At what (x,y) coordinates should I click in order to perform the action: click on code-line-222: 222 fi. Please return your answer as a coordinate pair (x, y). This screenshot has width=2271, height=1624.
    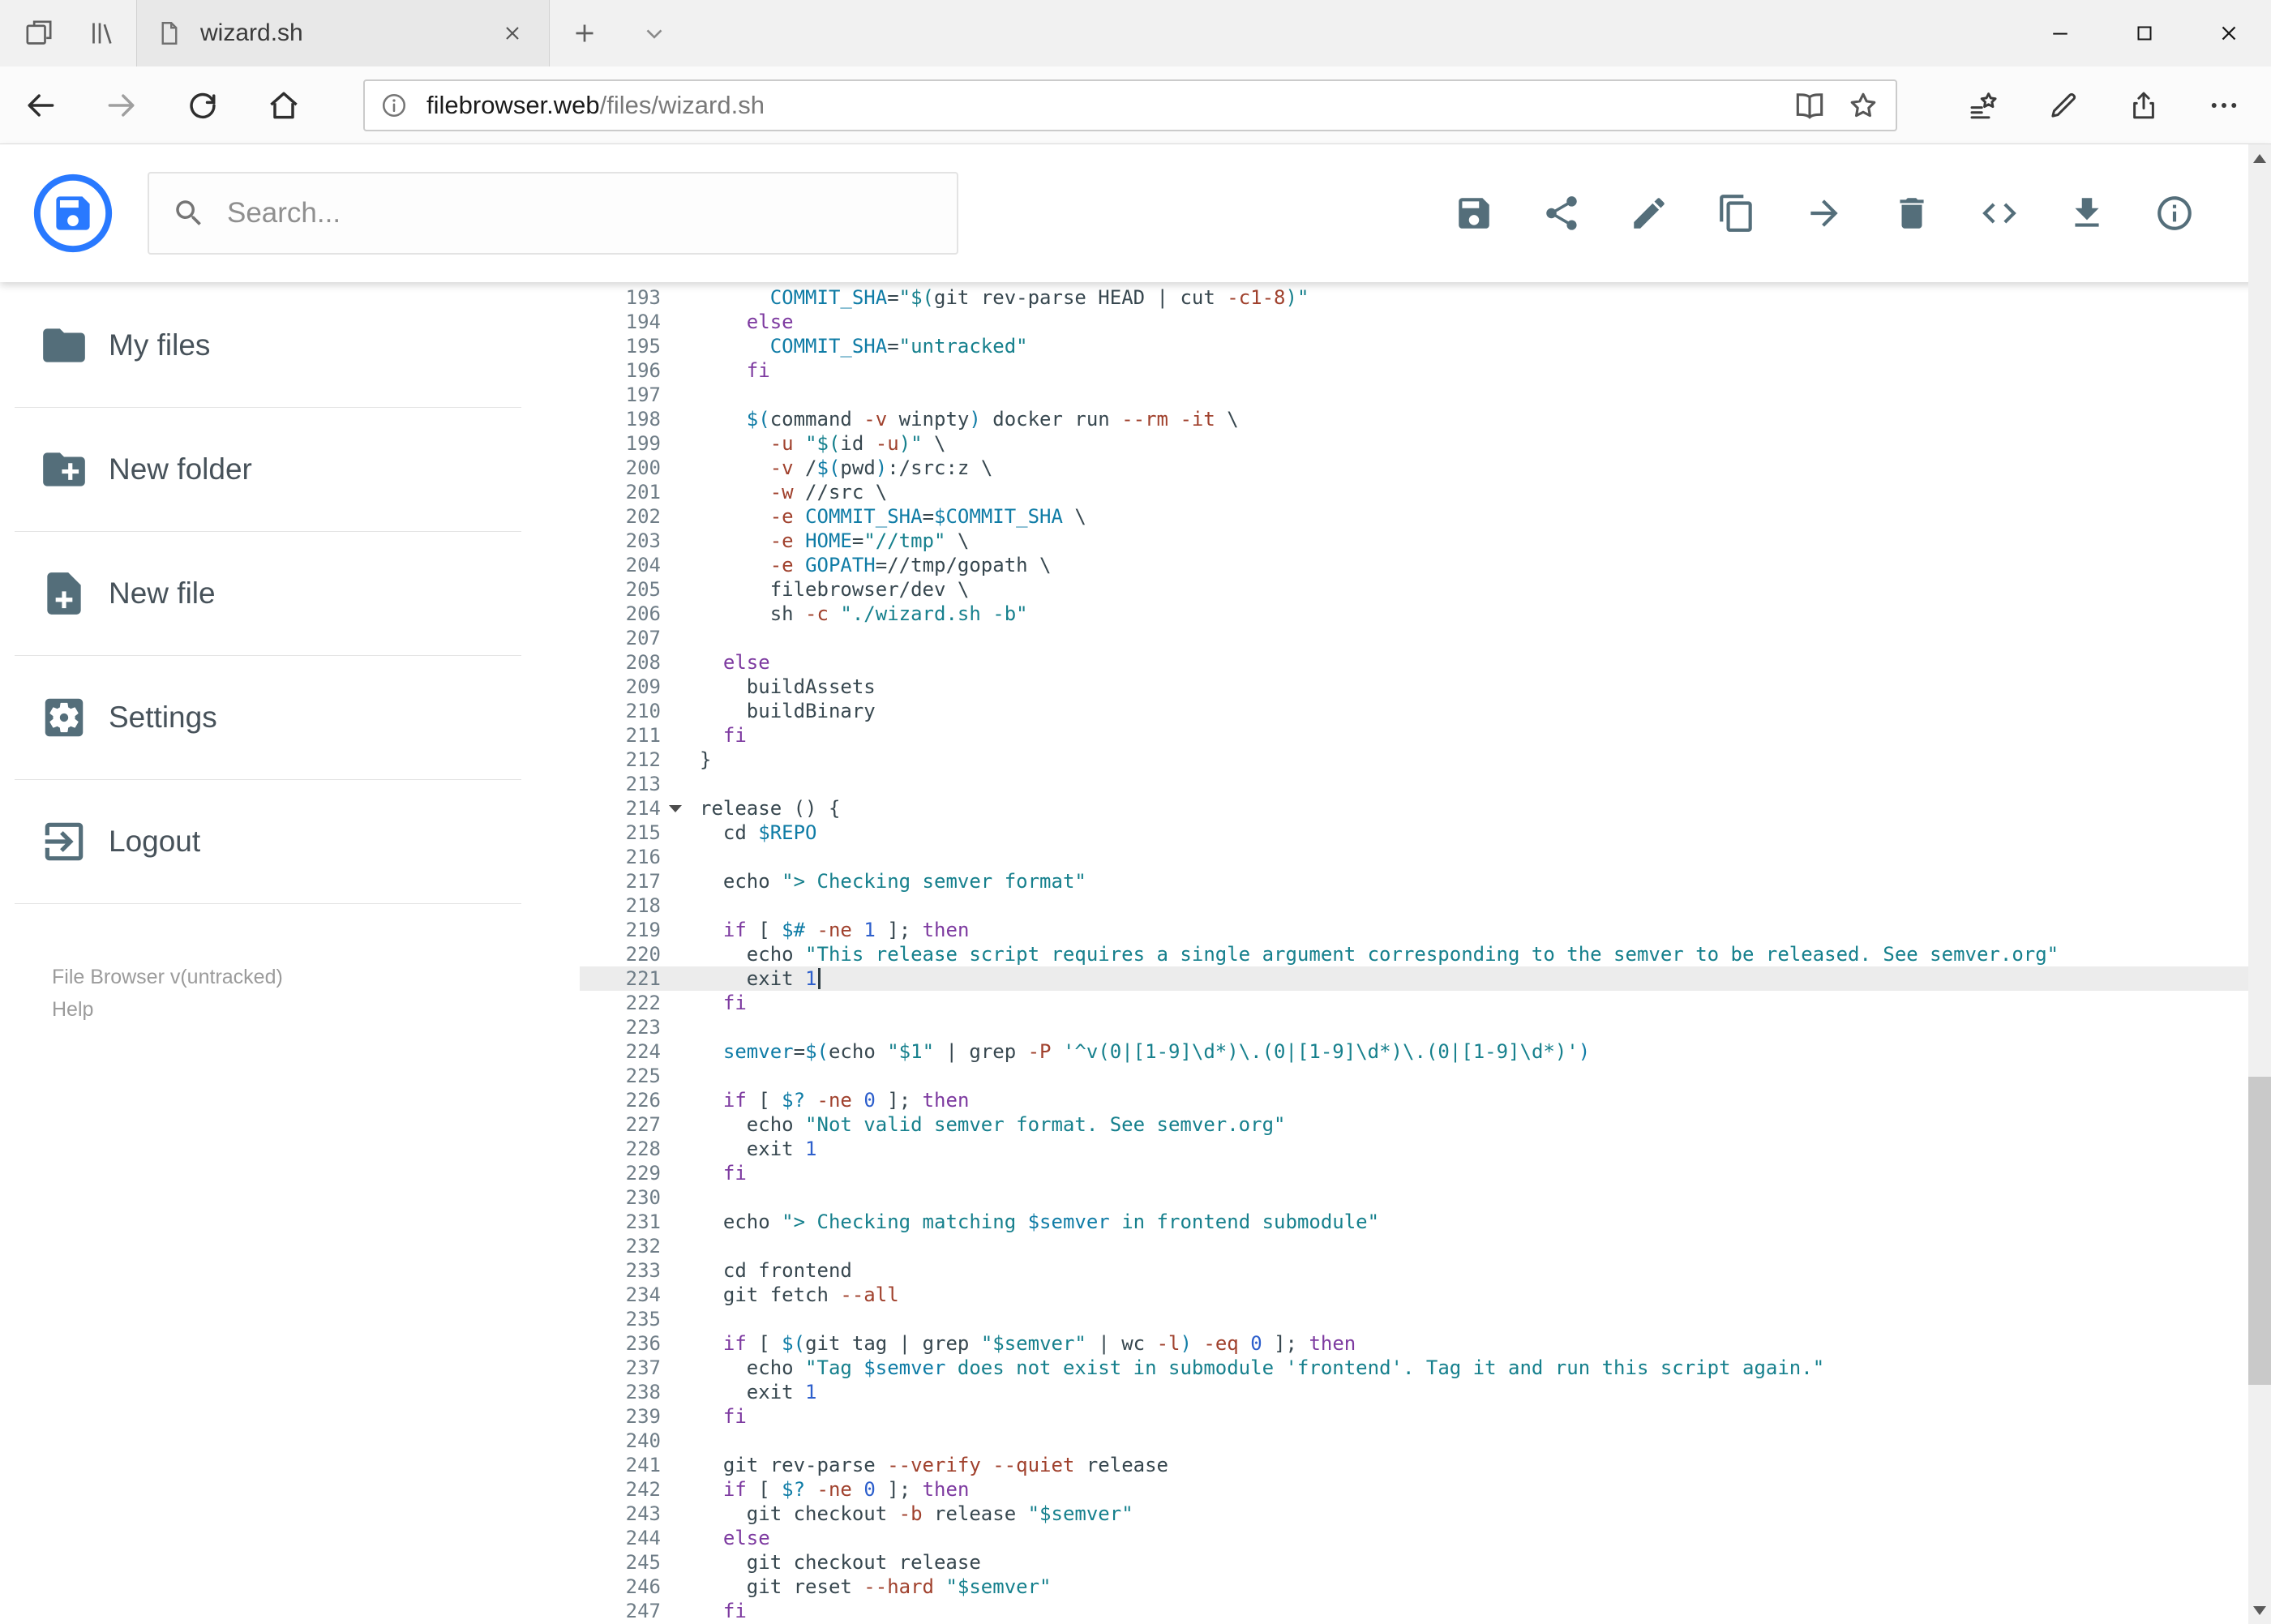
    Looking at the image, I should click on (1425, 1003).